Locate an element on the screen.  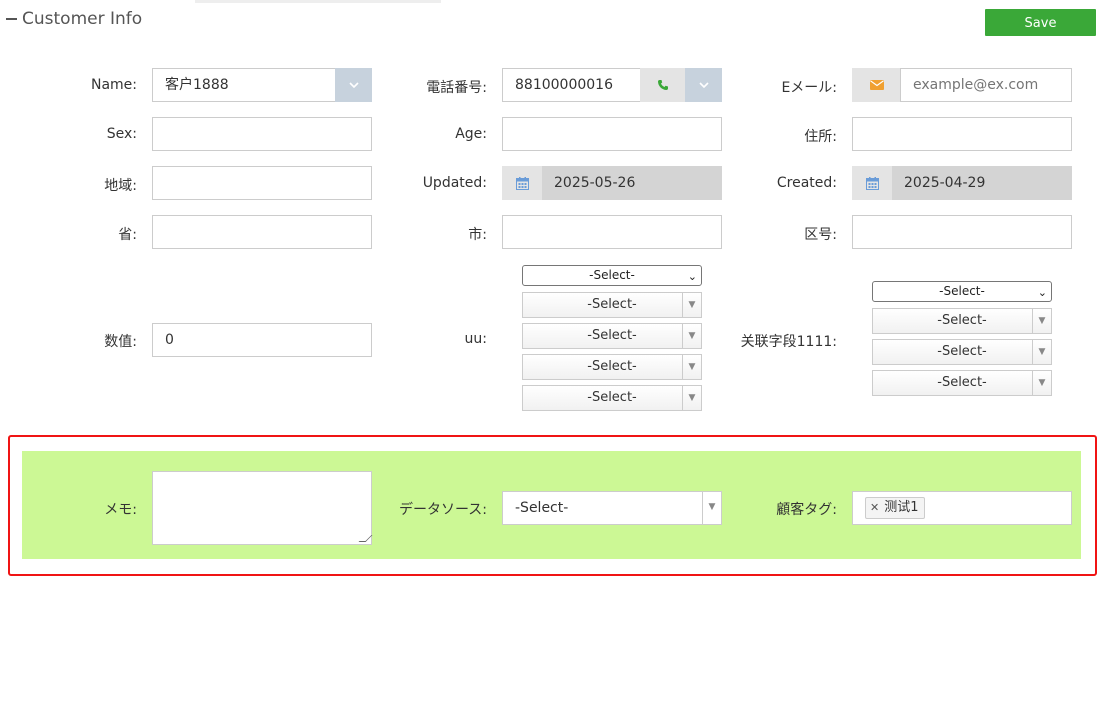
province-input is located at coordinates (262, 232).